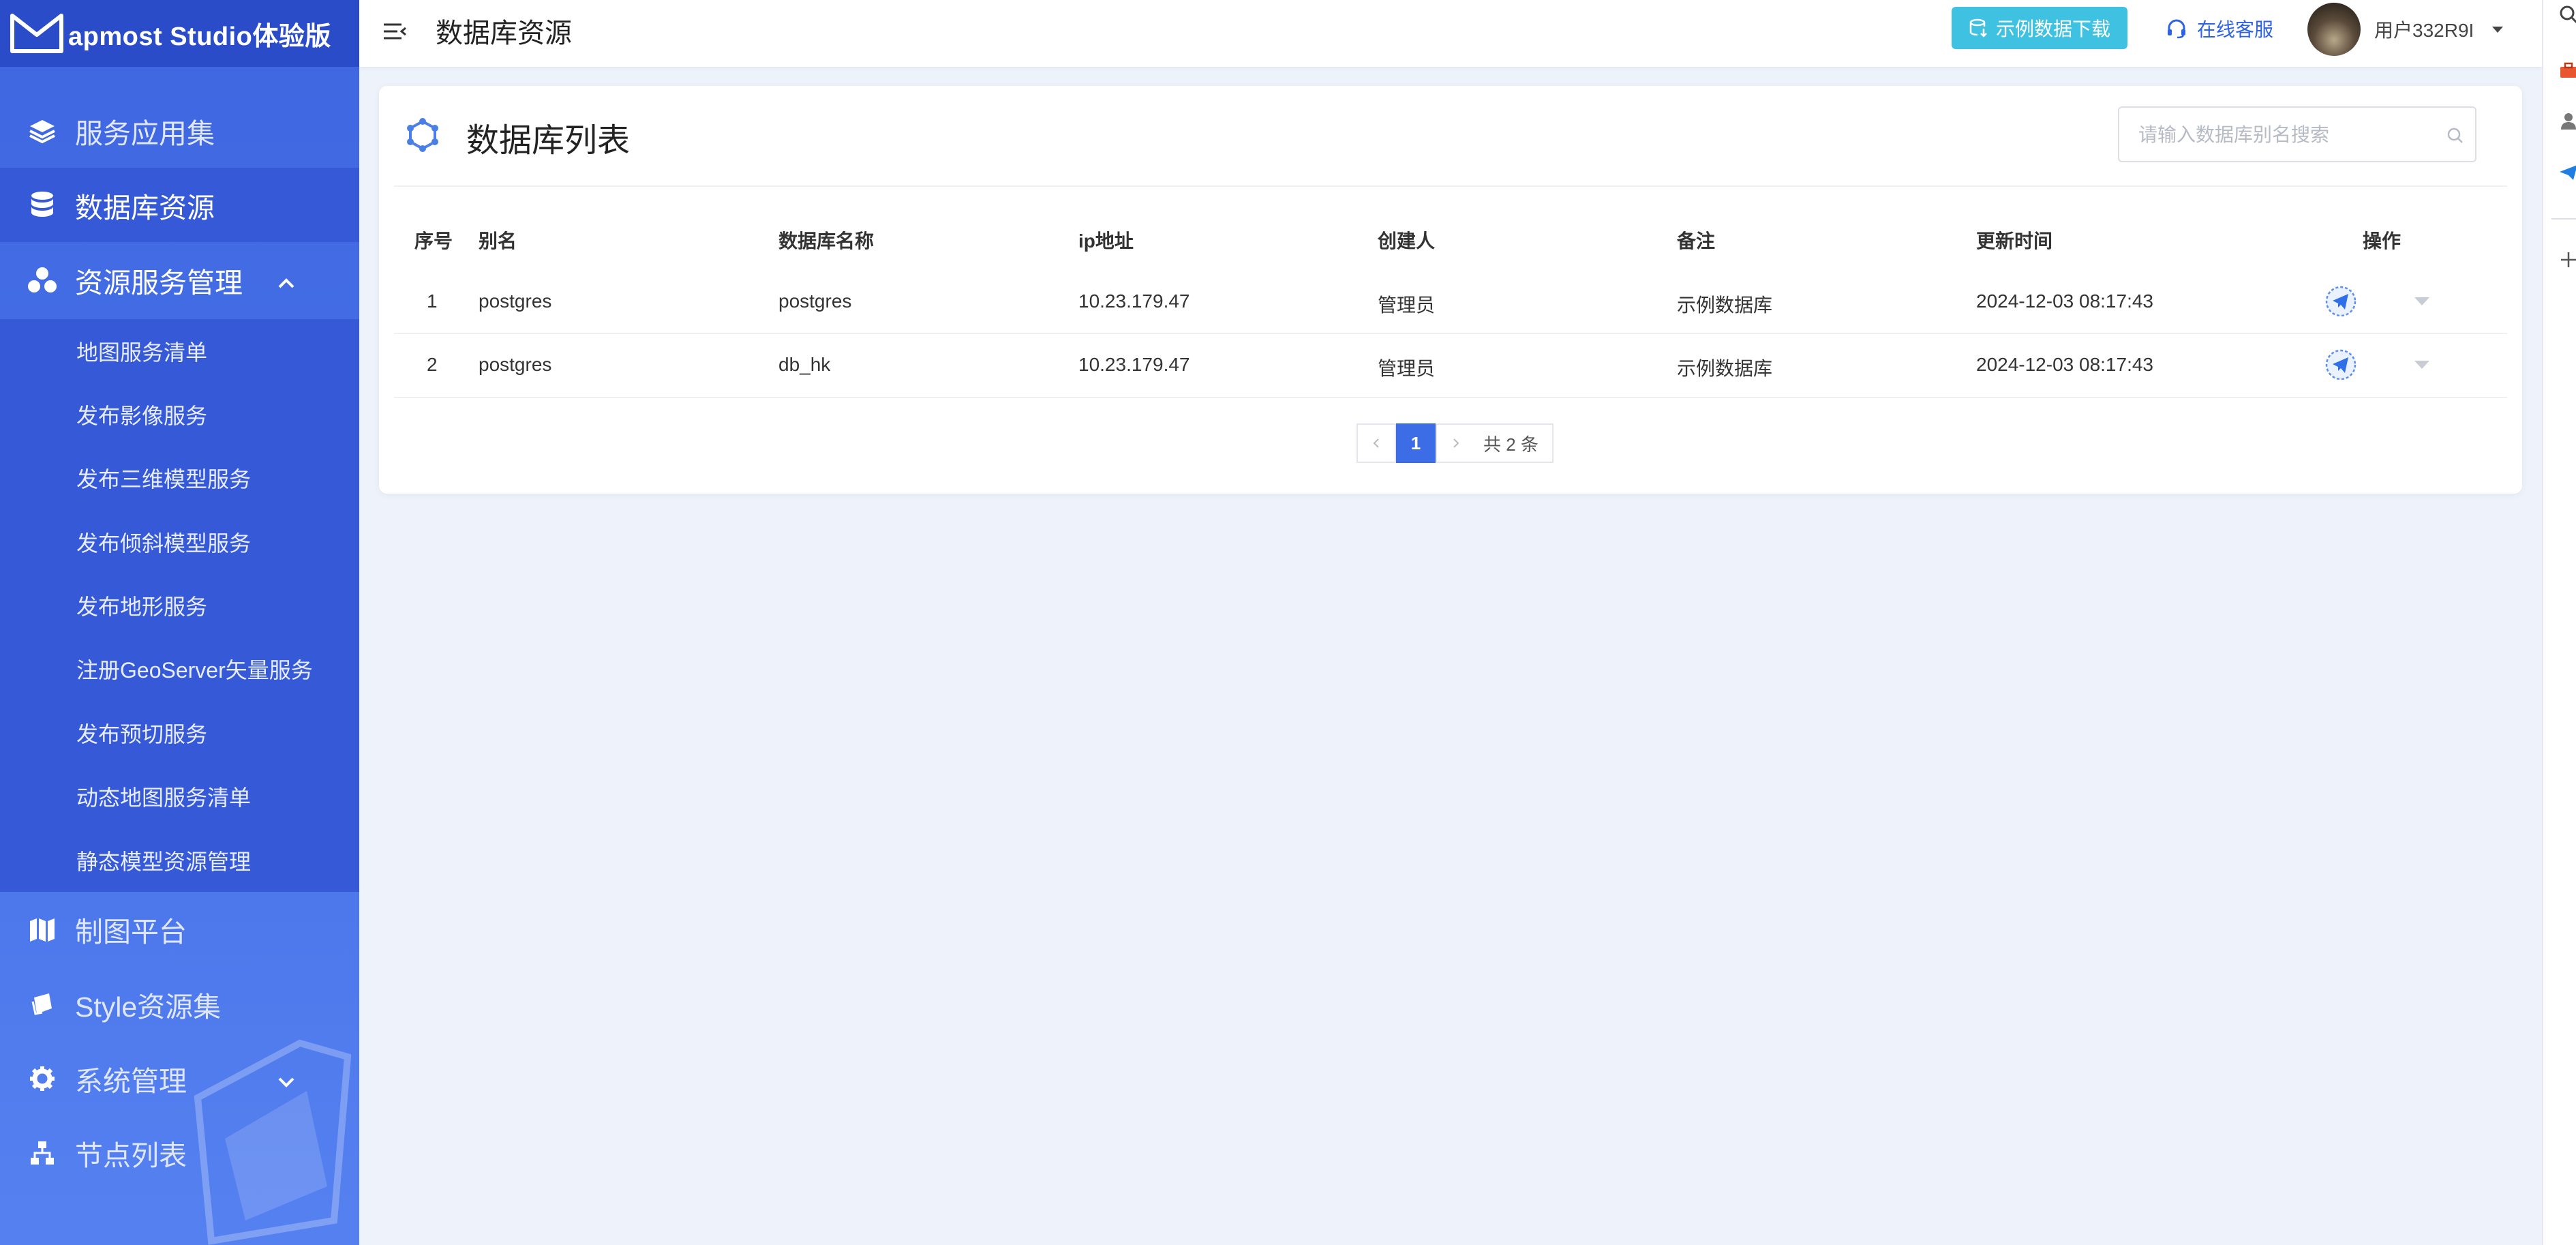  What do you see at coordinates (827, 241) in the screenshot?
I see `column-header-db-name: 数据库名称` at bounding box center [827, 241].